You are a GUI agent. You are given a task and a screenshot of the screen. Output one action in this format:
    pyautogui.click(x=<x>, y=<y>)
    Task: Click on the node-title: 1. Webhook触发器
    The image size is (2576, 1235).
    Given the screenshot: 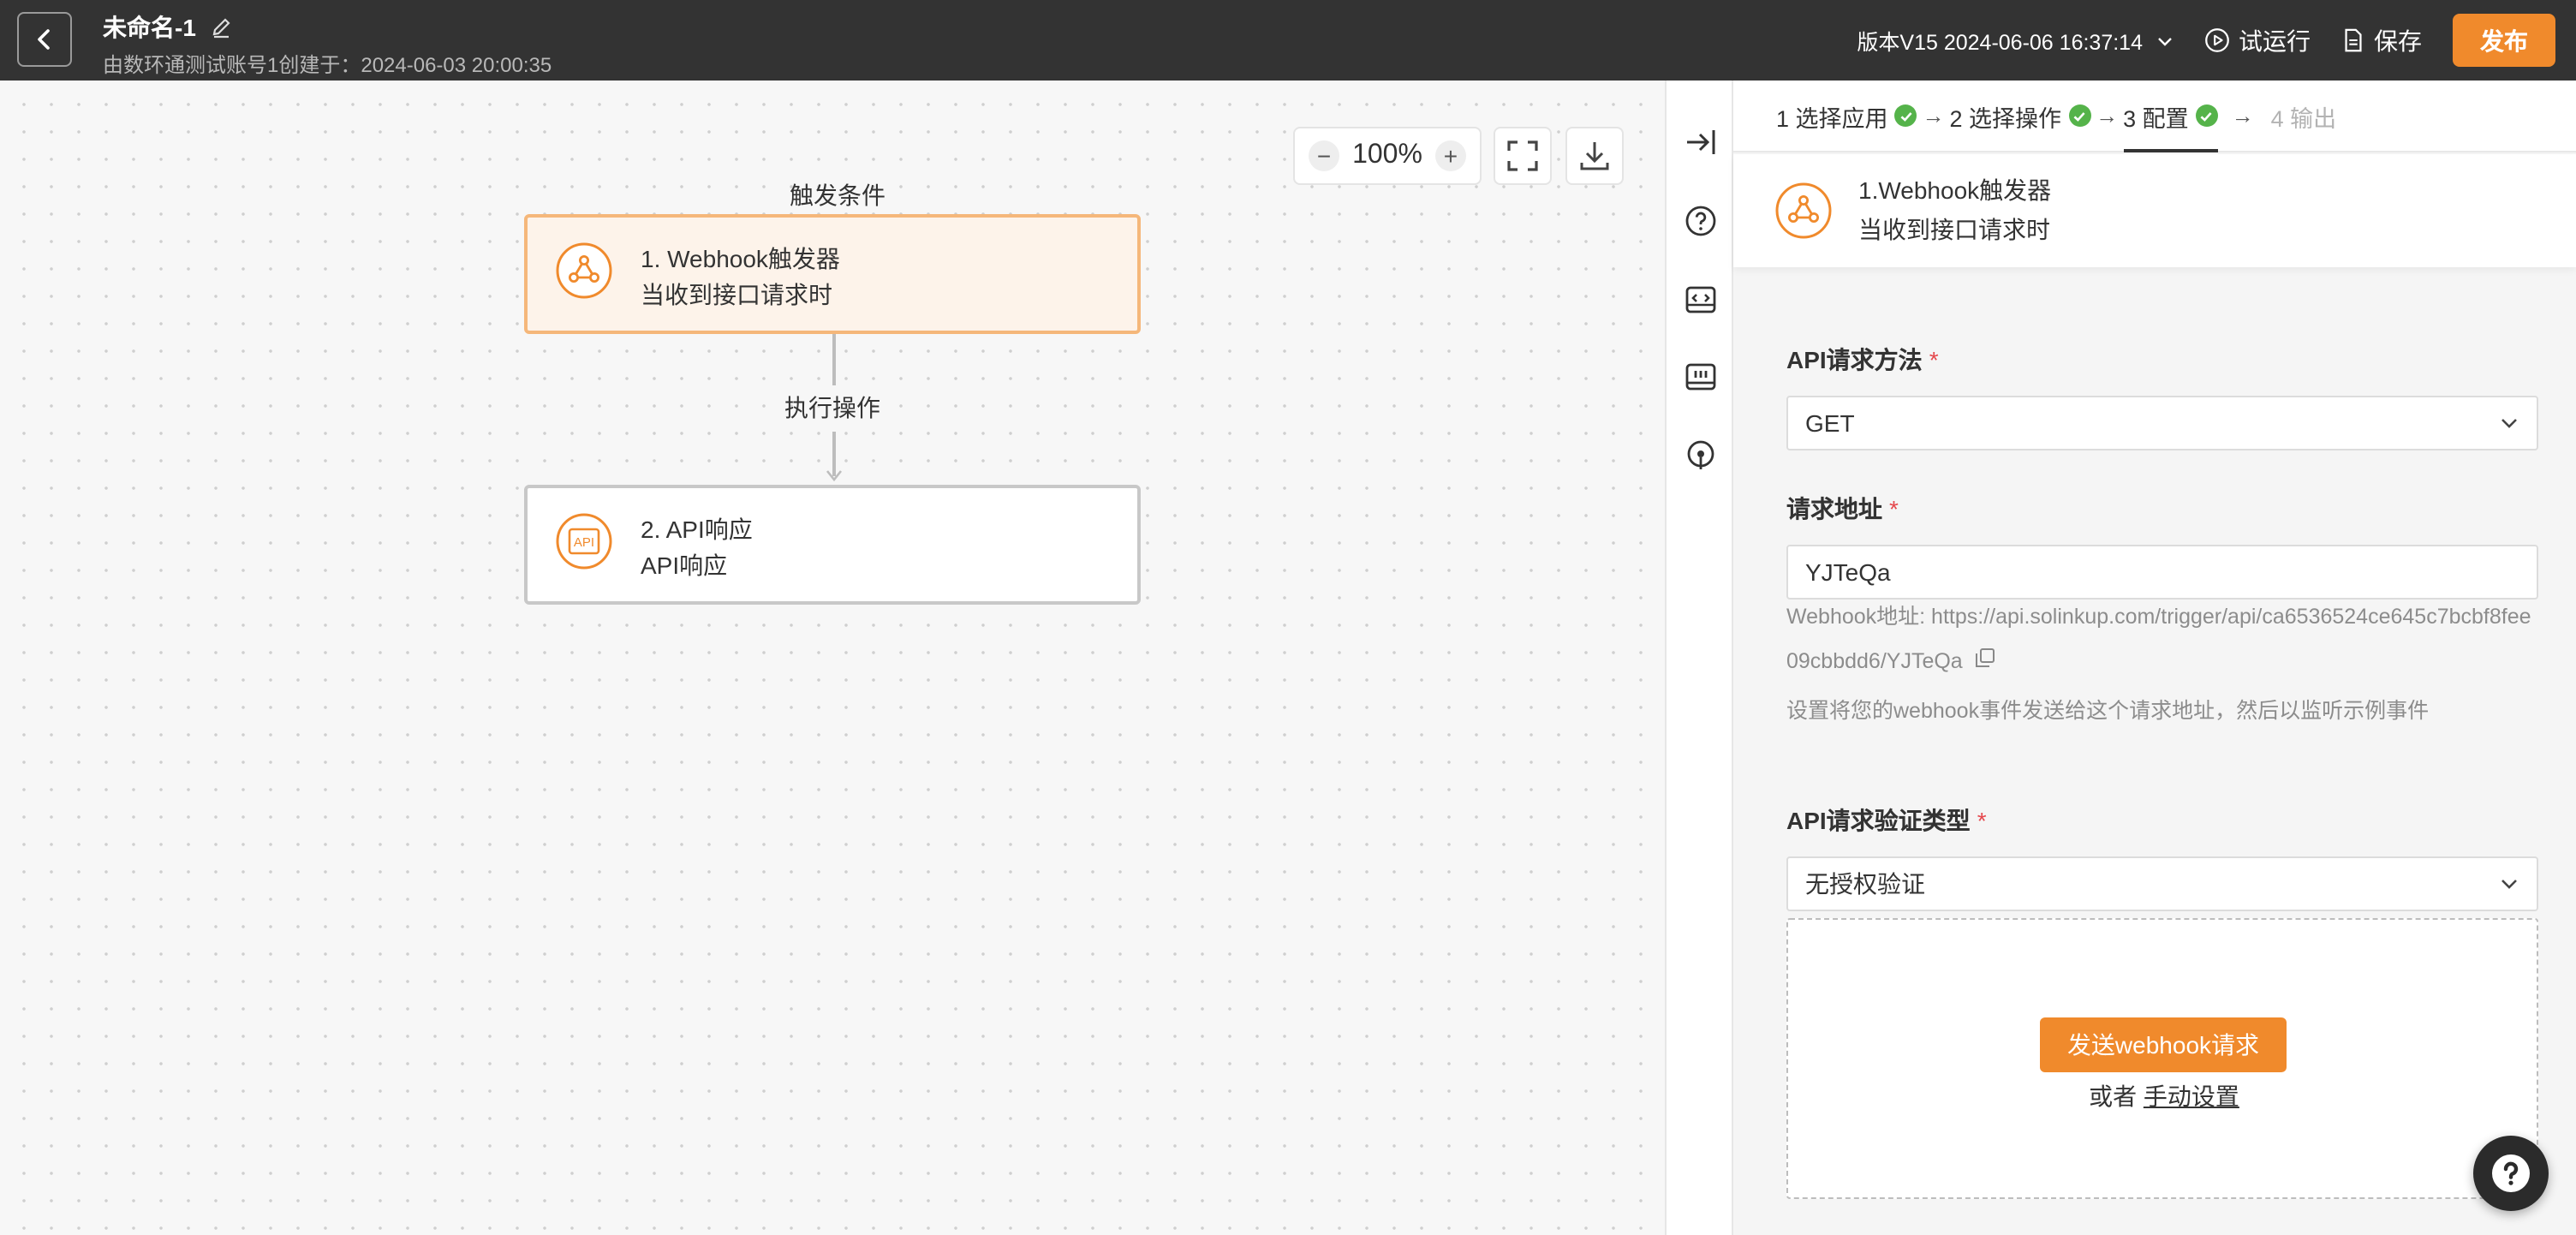 What is the action you would take?
    pyautogui.click(x=741, y=258)
    